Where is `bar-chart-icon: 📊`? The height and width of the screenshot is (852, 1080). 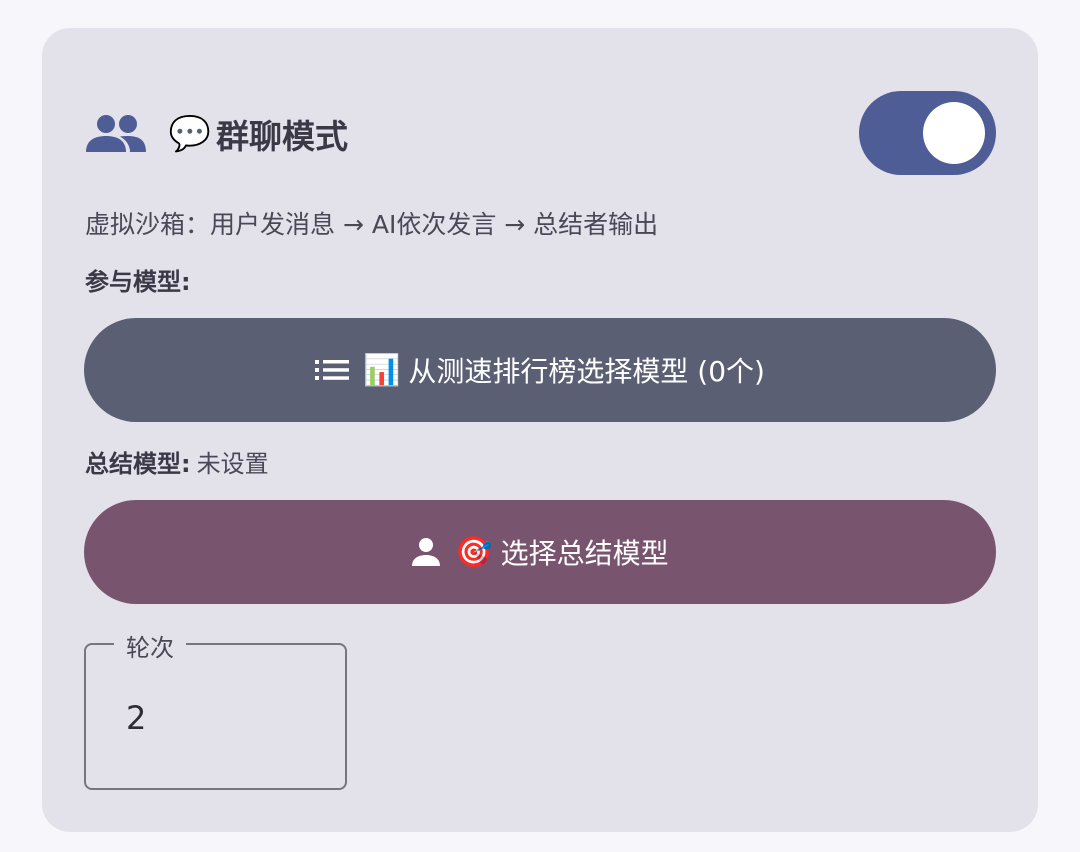 bar-chart-icon: 📊 is located at coordinates (382, 370).